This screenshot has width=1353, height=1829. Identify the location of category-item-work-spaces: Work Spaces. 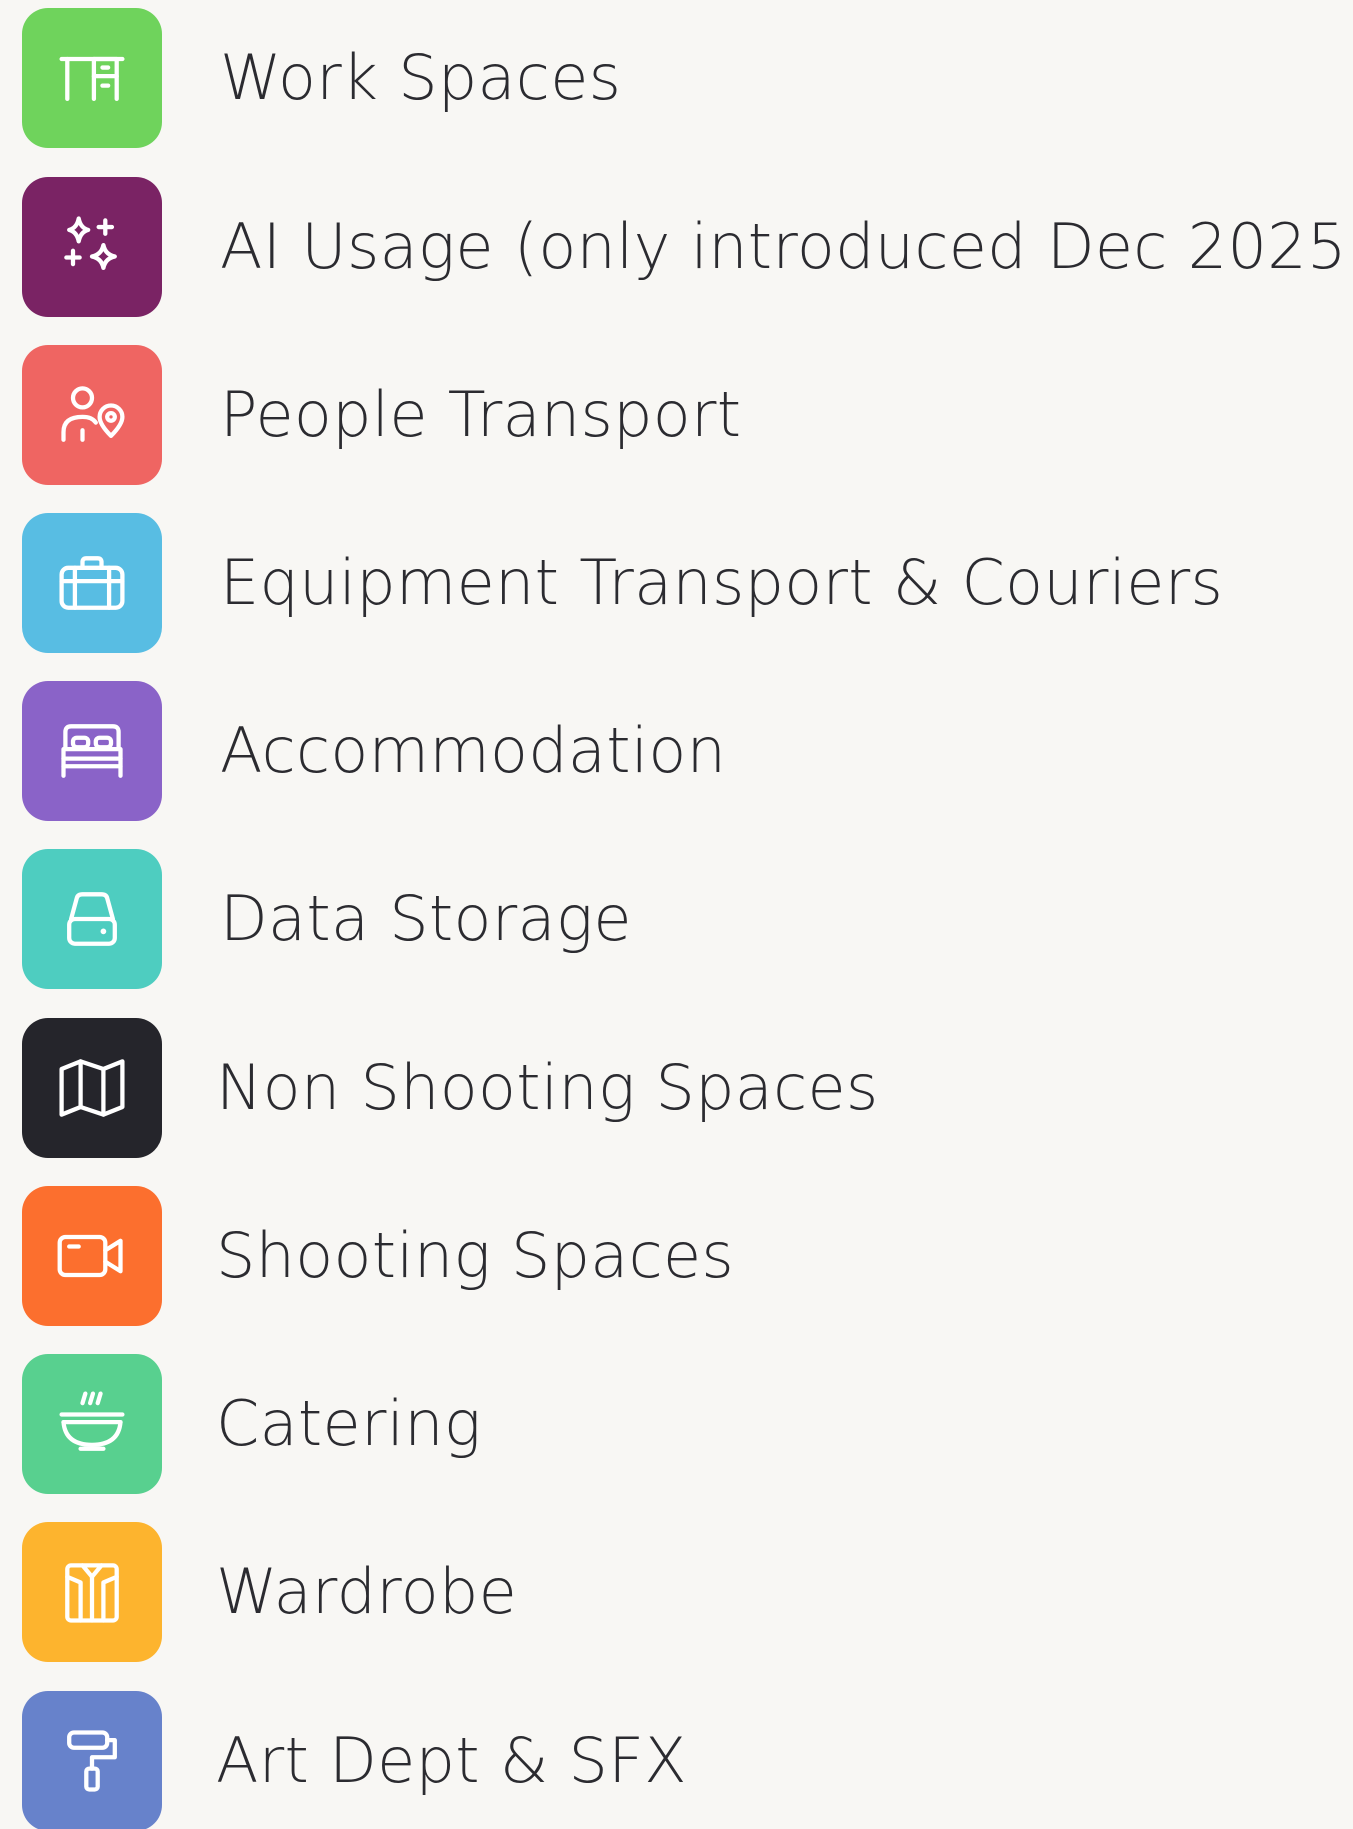
(676, 78).